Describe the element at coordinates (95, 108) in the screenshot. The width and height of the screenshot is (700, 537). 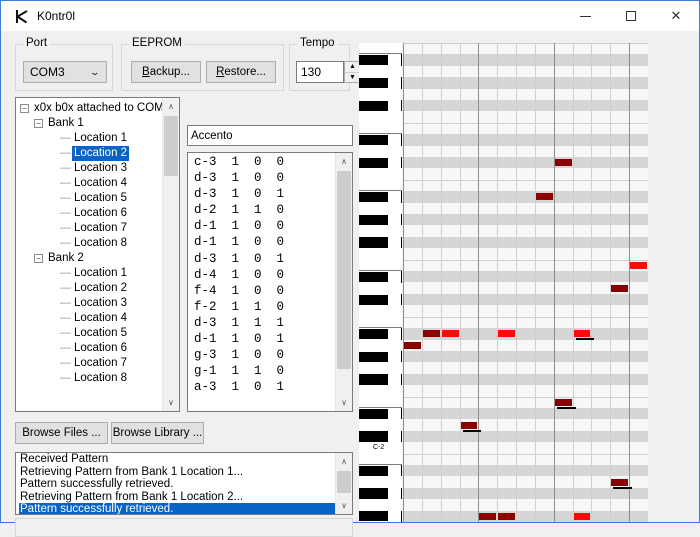
I see `tree-item-x0x-b0x-attached-to-com3: − x0x b0x attached to COM3` at that location.